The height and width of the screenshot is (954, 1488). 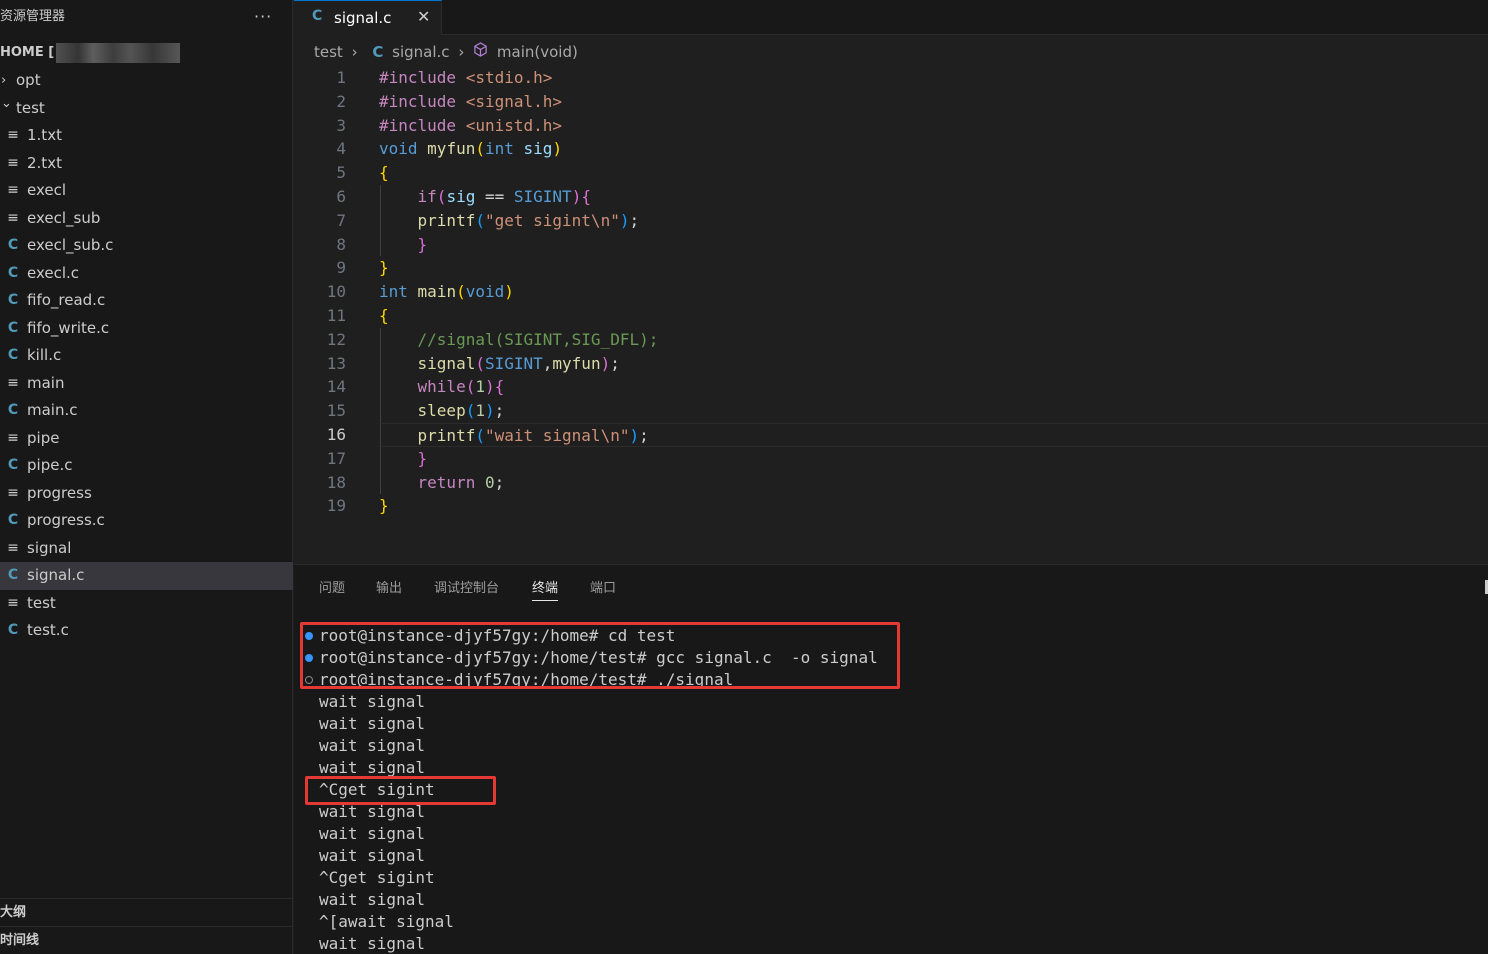 What do you see at coordinates (420, 292) in the screenshot?
I see `code-line: 10 int main(void)` at bounding box center [420, 292].